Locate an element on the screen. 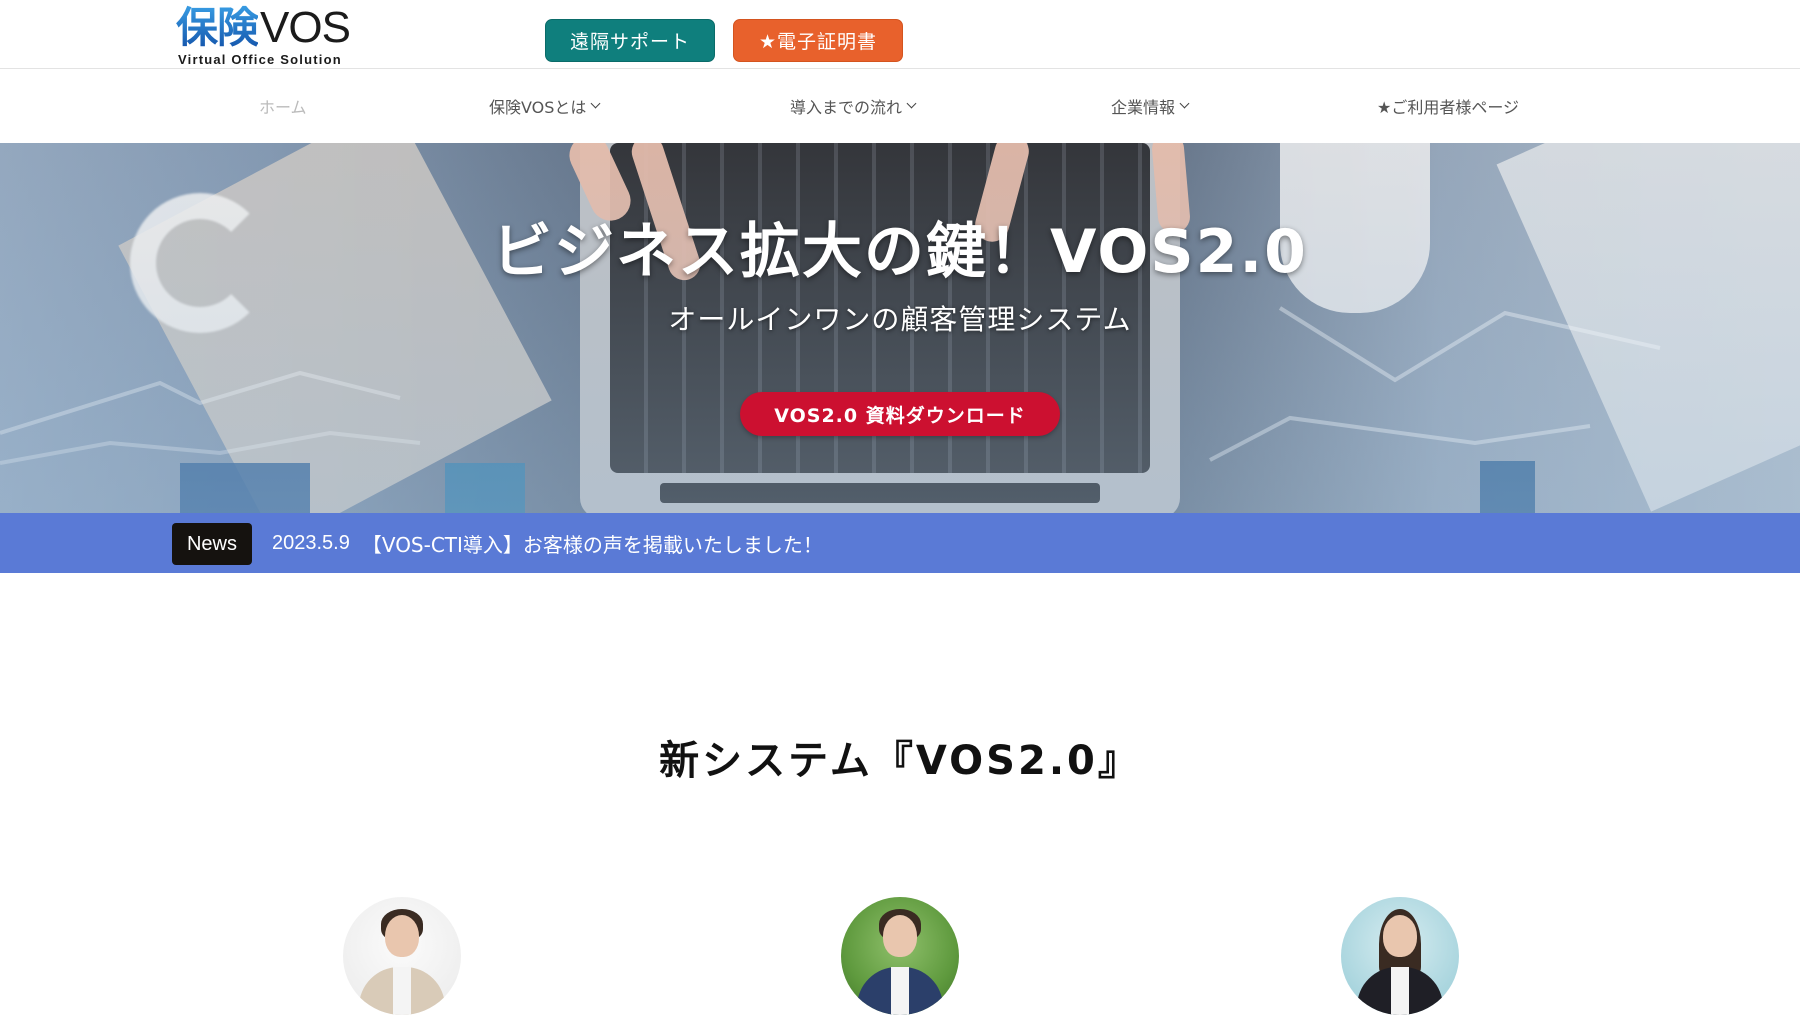 The width and height of the screenshot is (1800, 1020). news-headline: 【VOS-CTI導入】お客様の声を掲載いたしました！ is located at coordinates (592, 544).